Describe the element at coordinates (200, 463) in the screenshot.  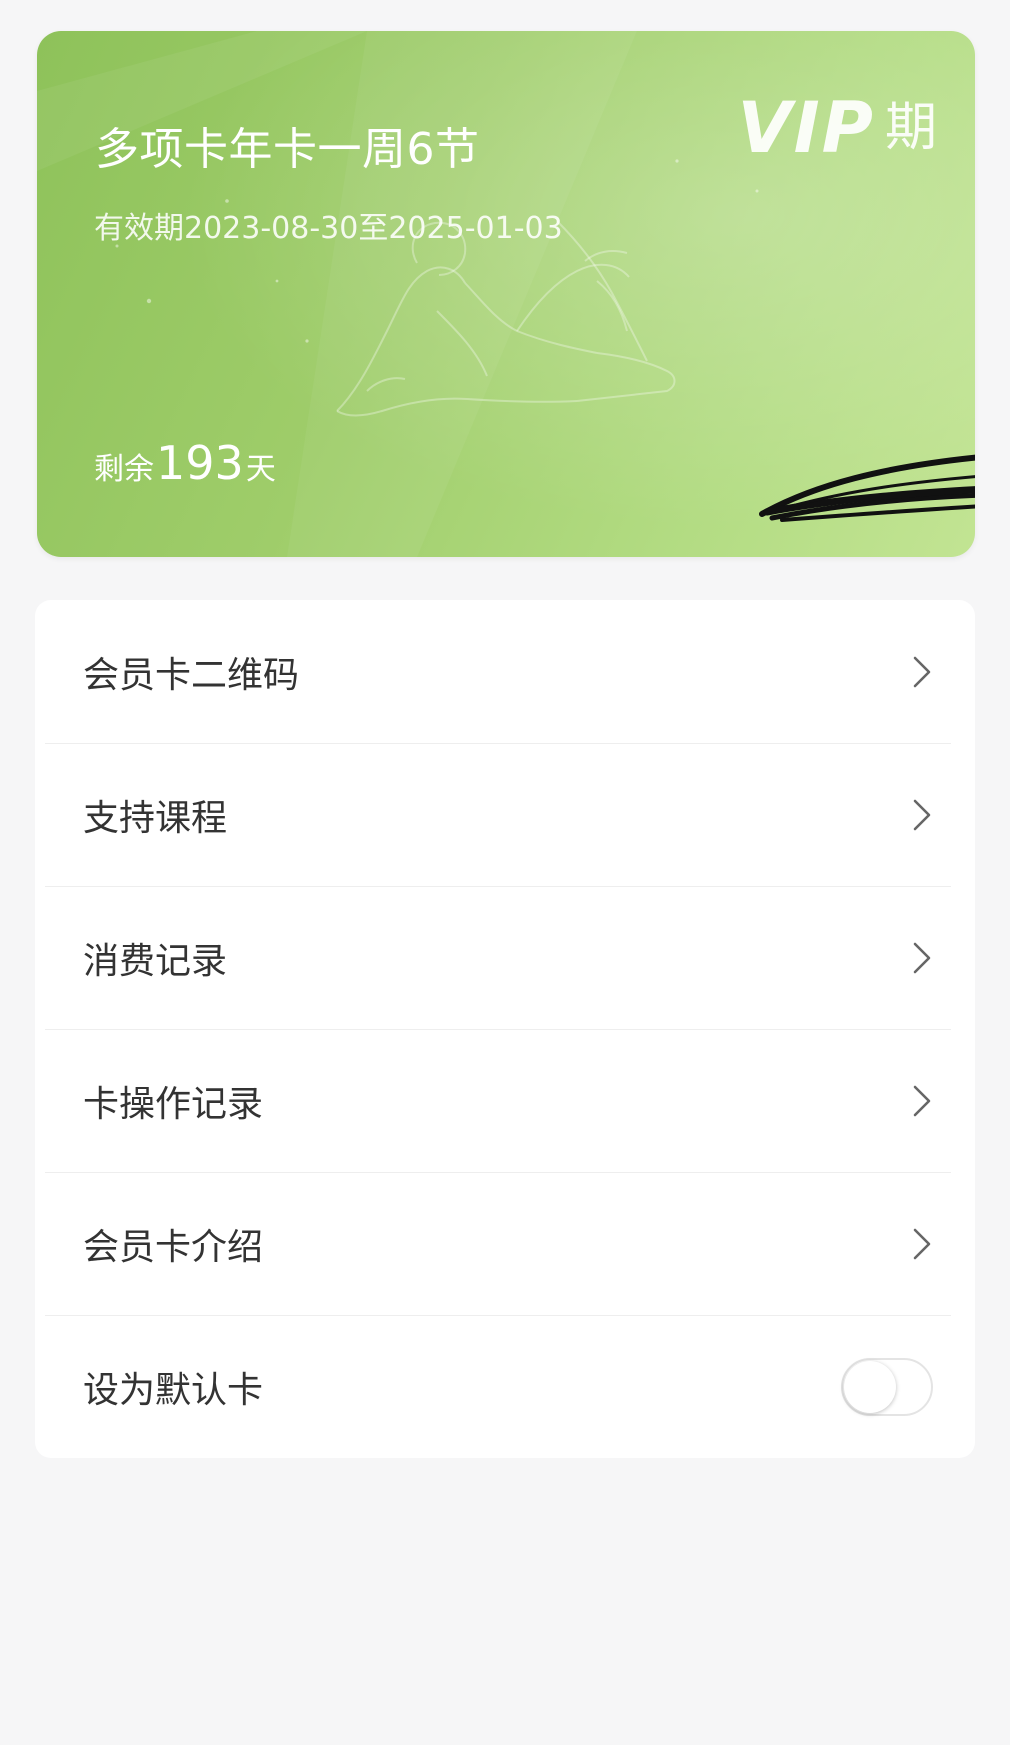
I see `remaining-days-value: 193` at that location.